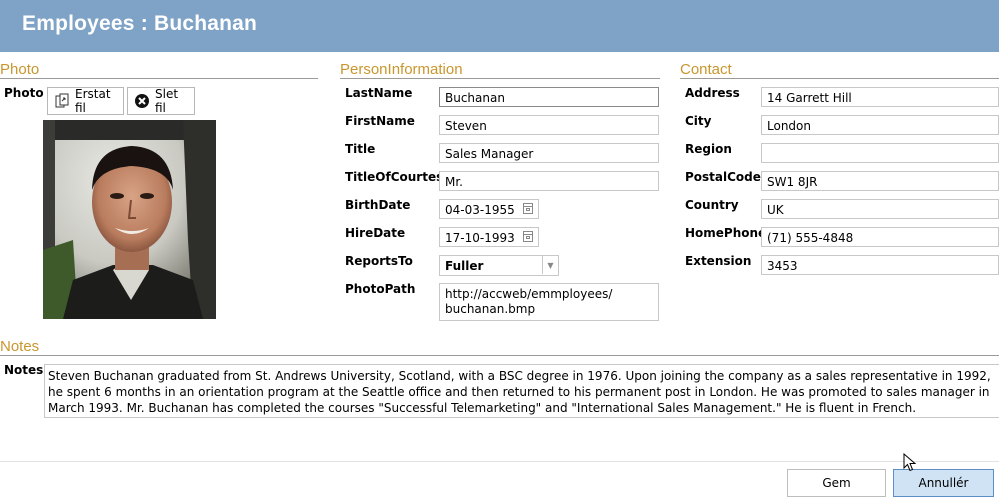 The width and height of the screenshot is (999, 502). What do you see at coordinates (20, 346) in the screenshot?
I see `group-title-notes: Notes` at bounding box center [20, 346].